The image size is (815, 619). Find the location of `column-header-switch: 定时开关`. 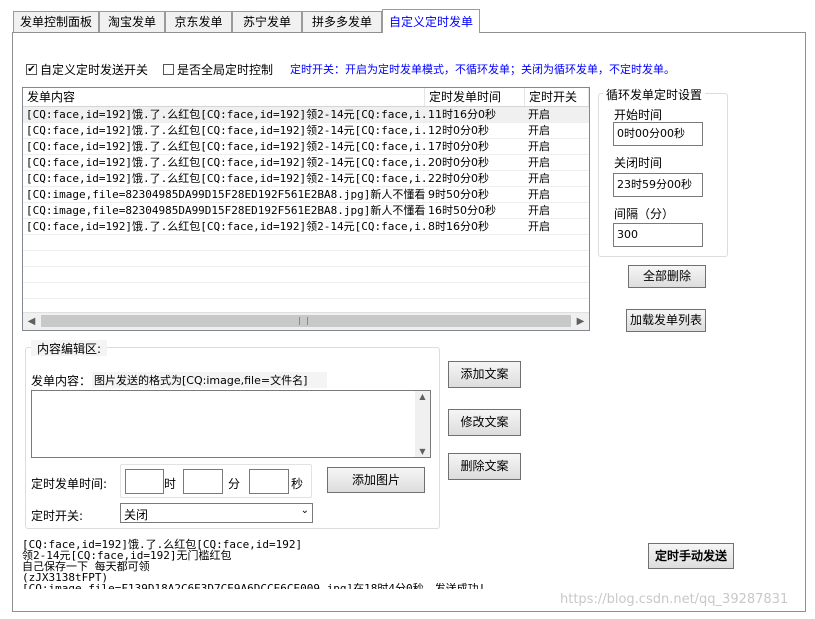

column-header-switch: 定时开关 is located at coordinates (557, 97).